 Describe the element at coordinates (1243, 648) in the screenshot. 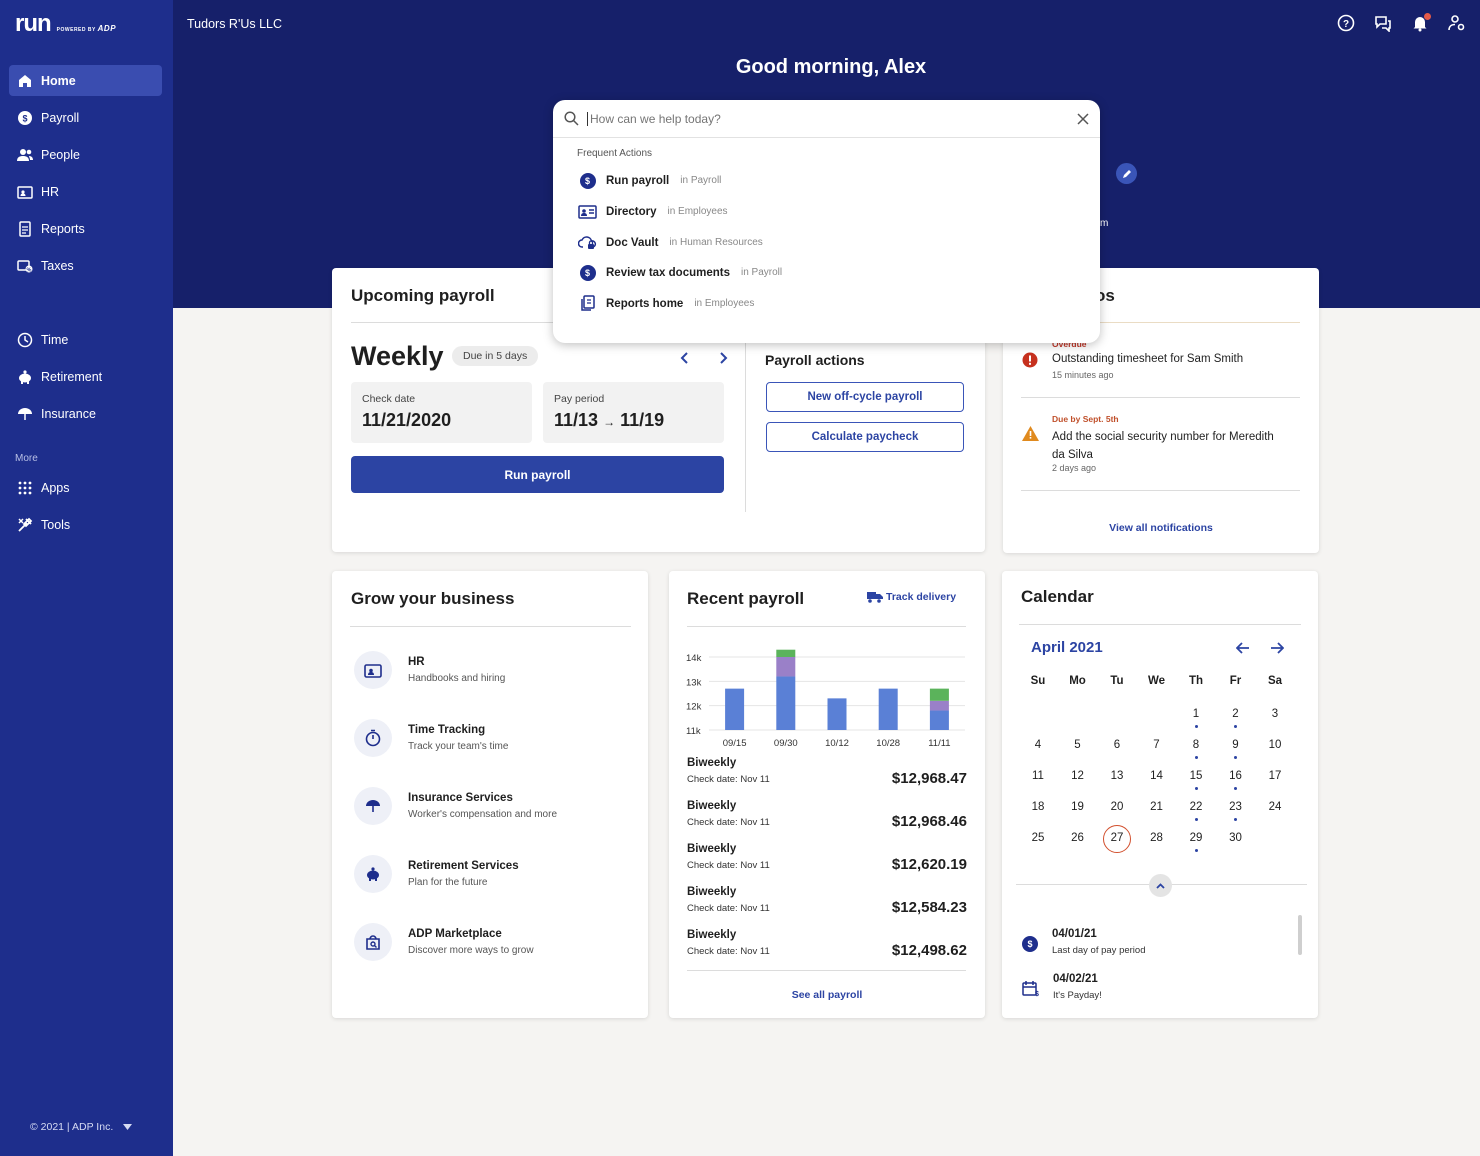

I see `arrow-left-icon` at that location.